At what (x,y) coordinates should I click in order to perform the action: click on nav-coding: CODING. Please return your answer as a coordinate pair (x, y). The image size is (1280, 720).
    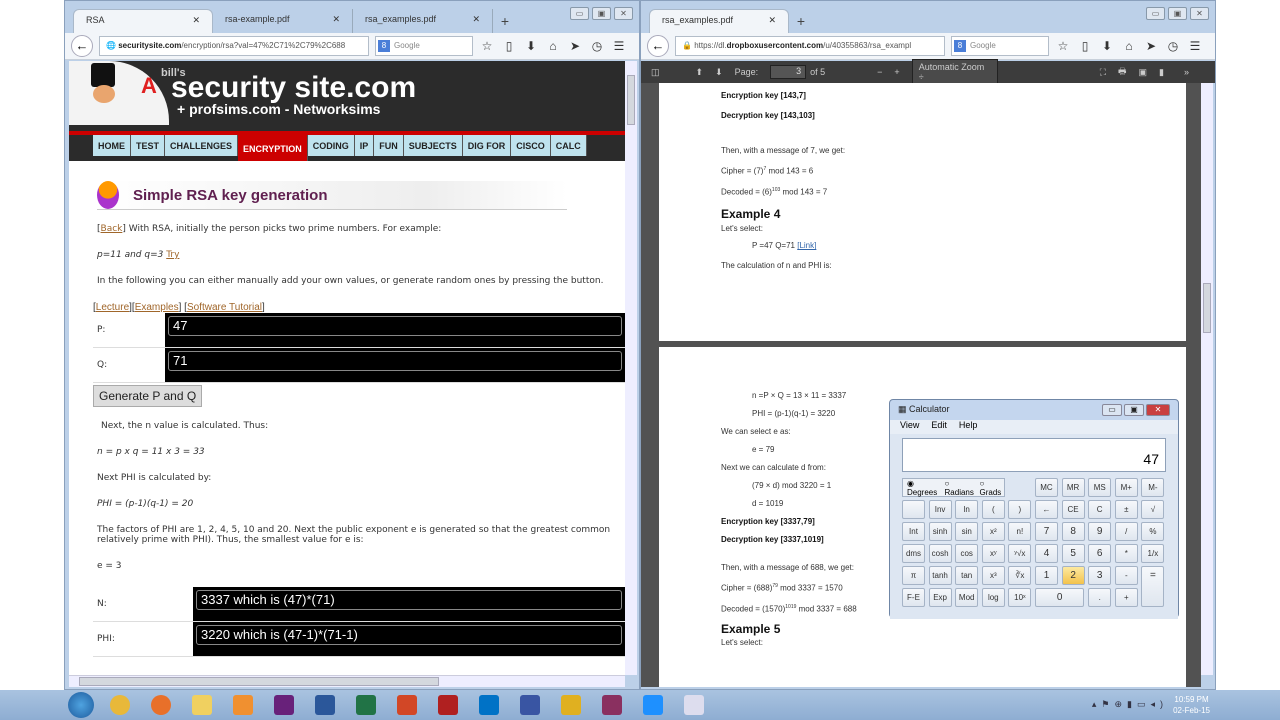
    Looking at the image, I should click on (331, 145).